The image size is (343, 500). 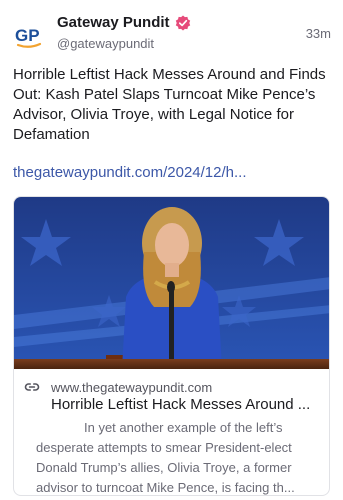 What do you see at coordinates (32, 387) in the screenshot?
I see `link-icon` at bounding box center [32, 387].